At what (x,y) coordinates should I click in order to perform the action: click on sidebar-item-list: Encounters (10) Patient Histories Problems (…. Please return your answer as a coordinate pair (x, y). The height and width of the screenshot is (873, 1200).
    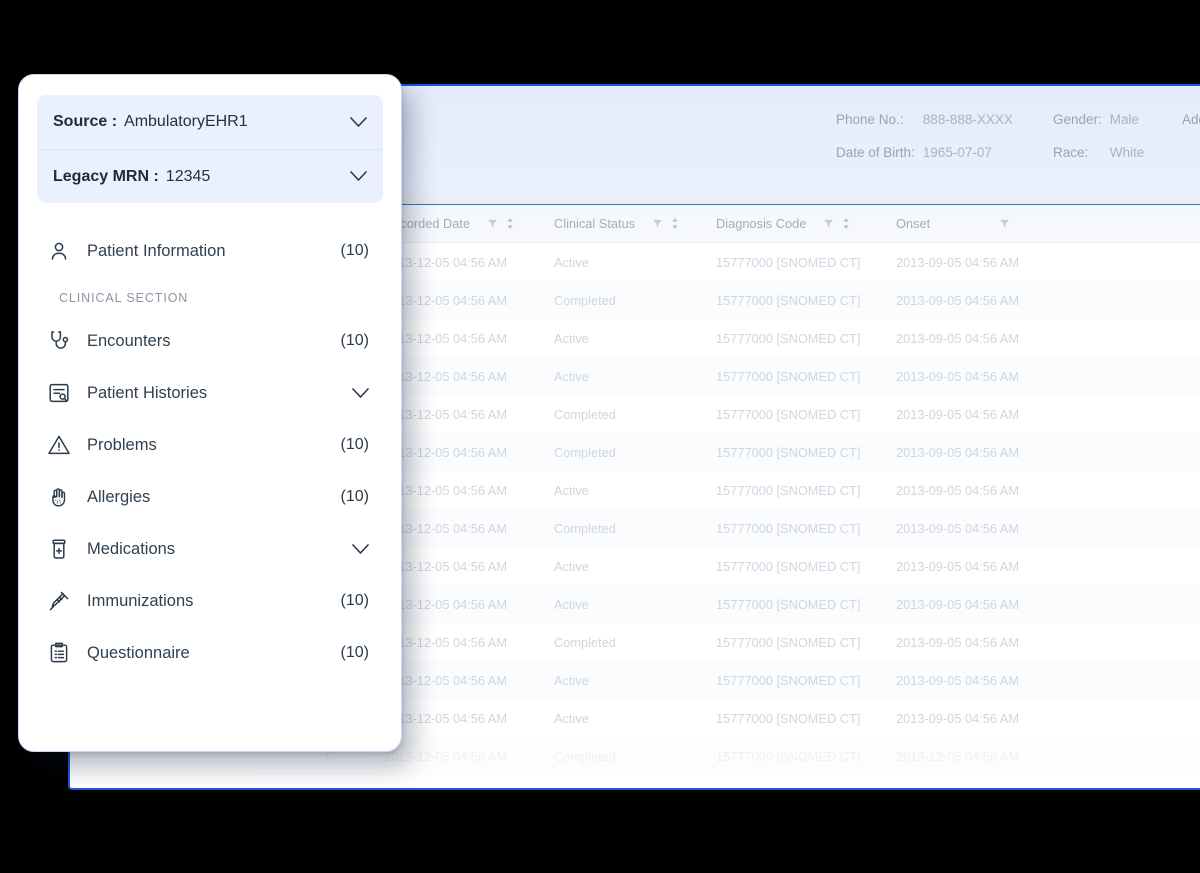
    Looking at the image, I should click on (210, 497).